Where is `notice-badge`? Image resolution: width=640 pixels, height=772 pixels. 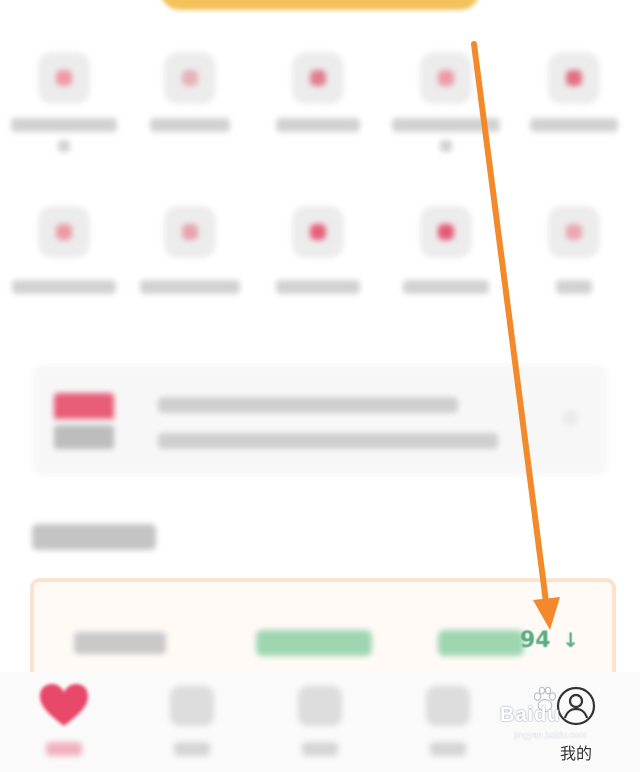
notice-badge is located at coordinates (84, 422).